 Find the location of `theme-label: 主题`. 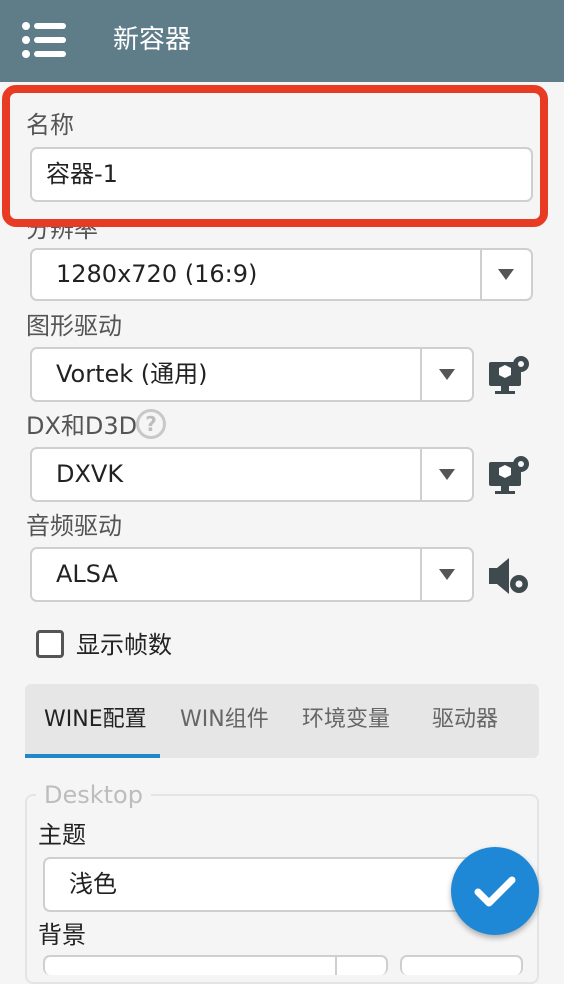

theme-label: 主题 is located at coordinates (62, 835).